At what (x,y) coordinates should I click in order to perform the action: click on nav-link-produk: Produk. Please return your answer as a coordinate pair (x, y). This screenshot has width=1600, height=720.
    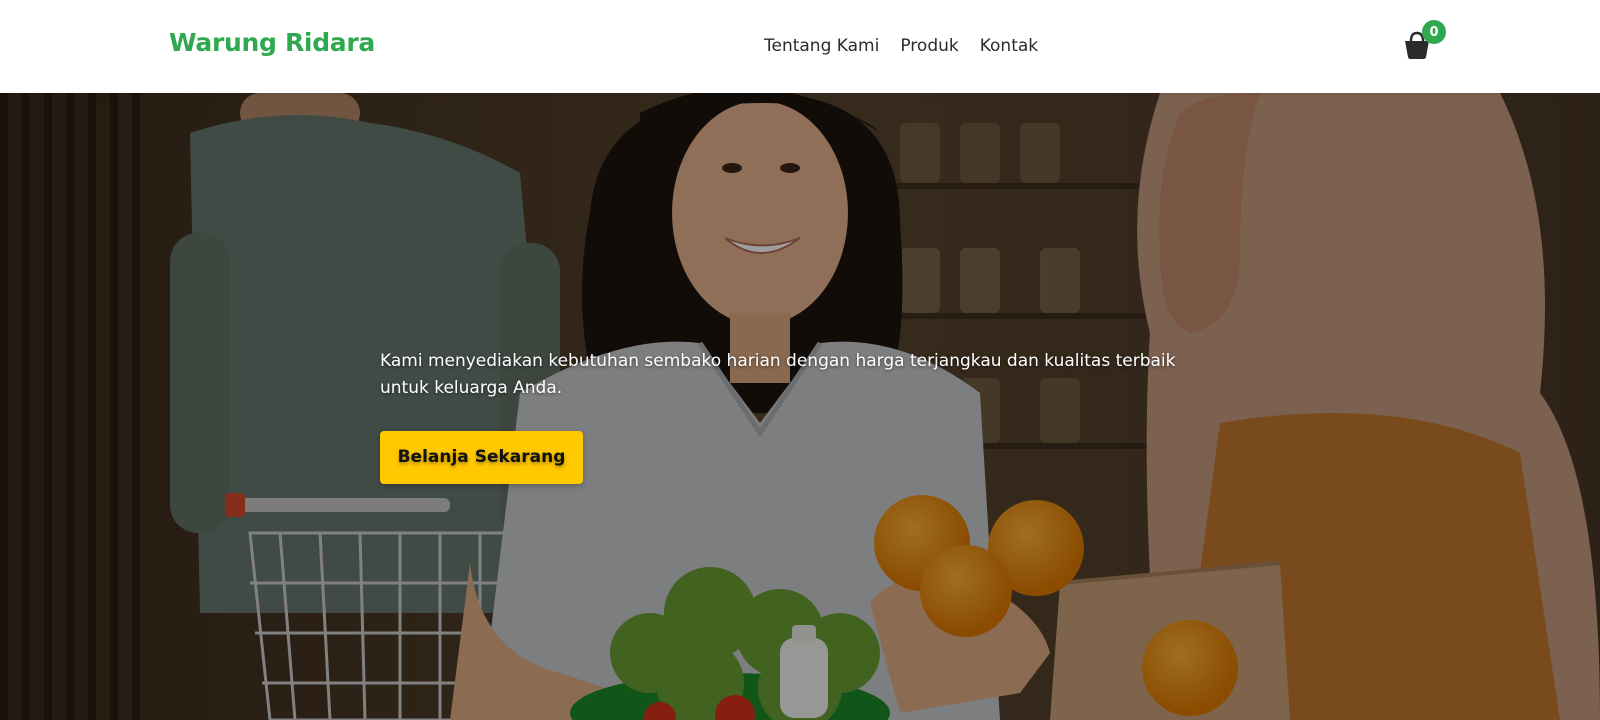
    Looking at the image, I should click on (929, 46).